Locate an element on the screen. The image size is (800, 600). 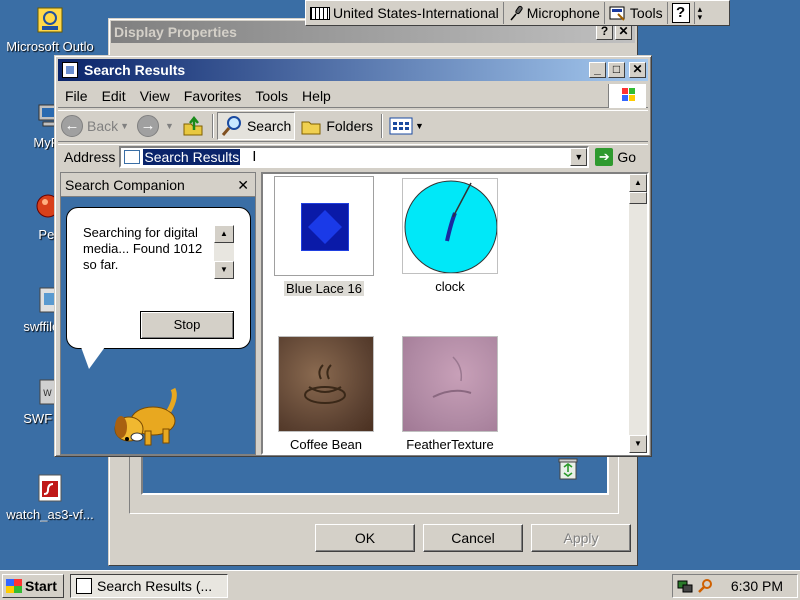
bubble-scrollbar: ▲ ▼ is located at coordinates (224, 254).